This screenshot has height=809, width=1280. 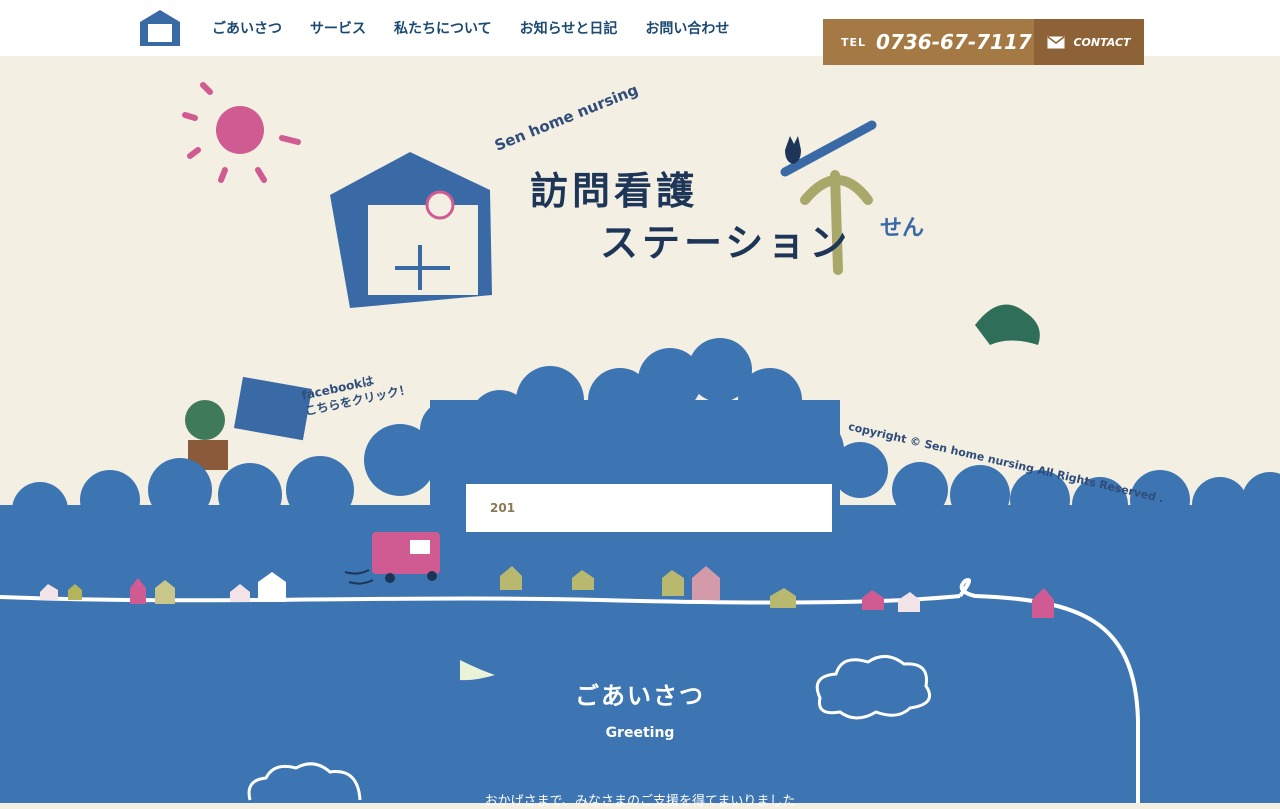 What do you see at coordinates (649, 508) in the screenshot?
I see `news-ticker: 201` at bounding box center [649, 508].